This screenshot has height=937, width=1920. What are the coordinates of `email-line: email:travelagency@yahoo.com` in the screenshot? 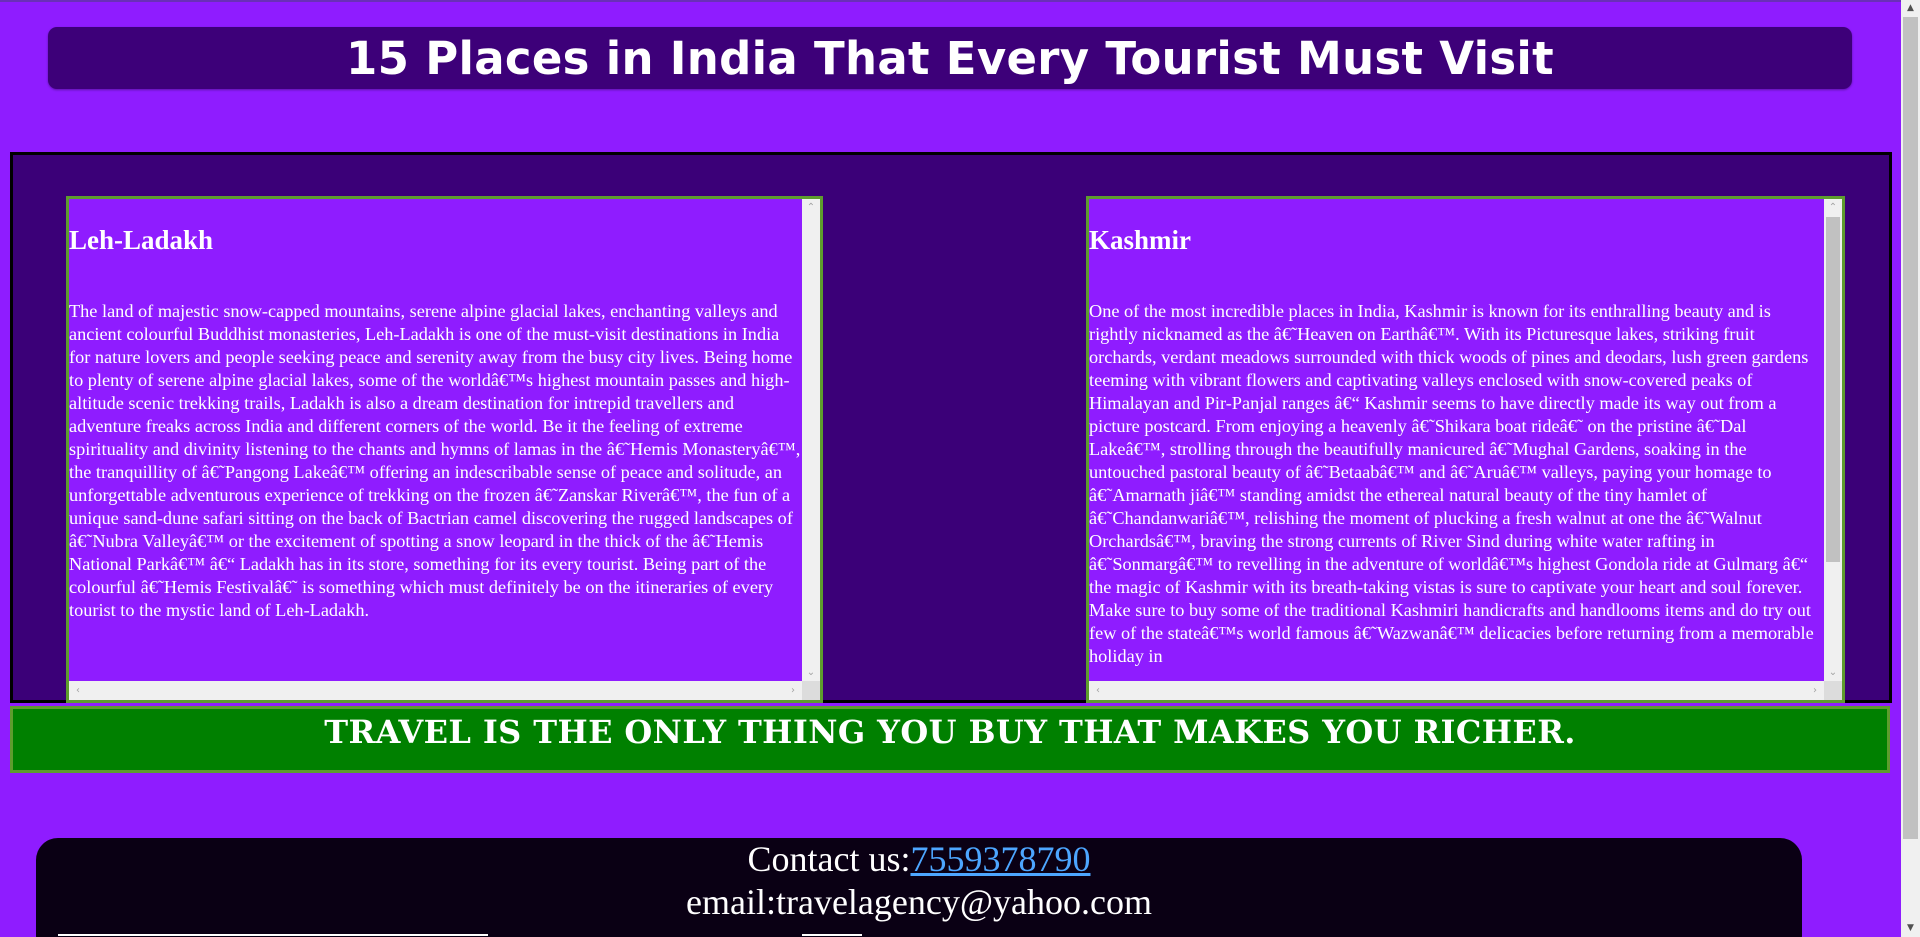 It's located at (919, 902).